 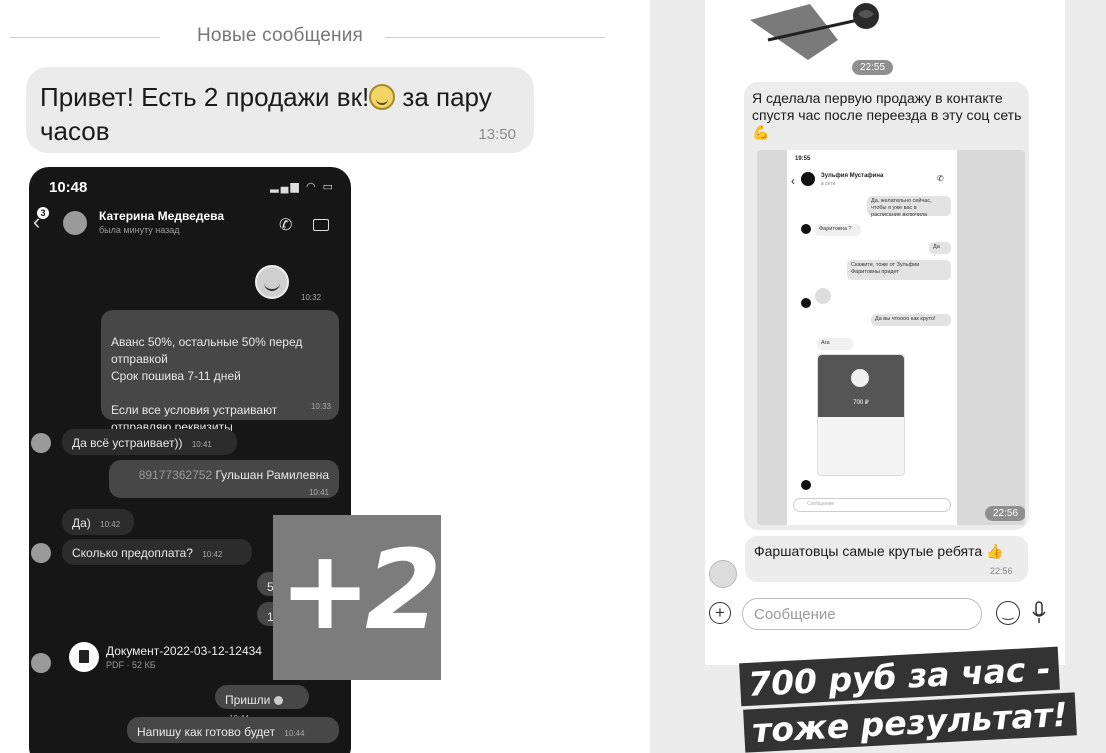 What do you see at coordinates (81, 523) in the screenshot?
I see `message-text: Да)` at bounding box center [81, 523].